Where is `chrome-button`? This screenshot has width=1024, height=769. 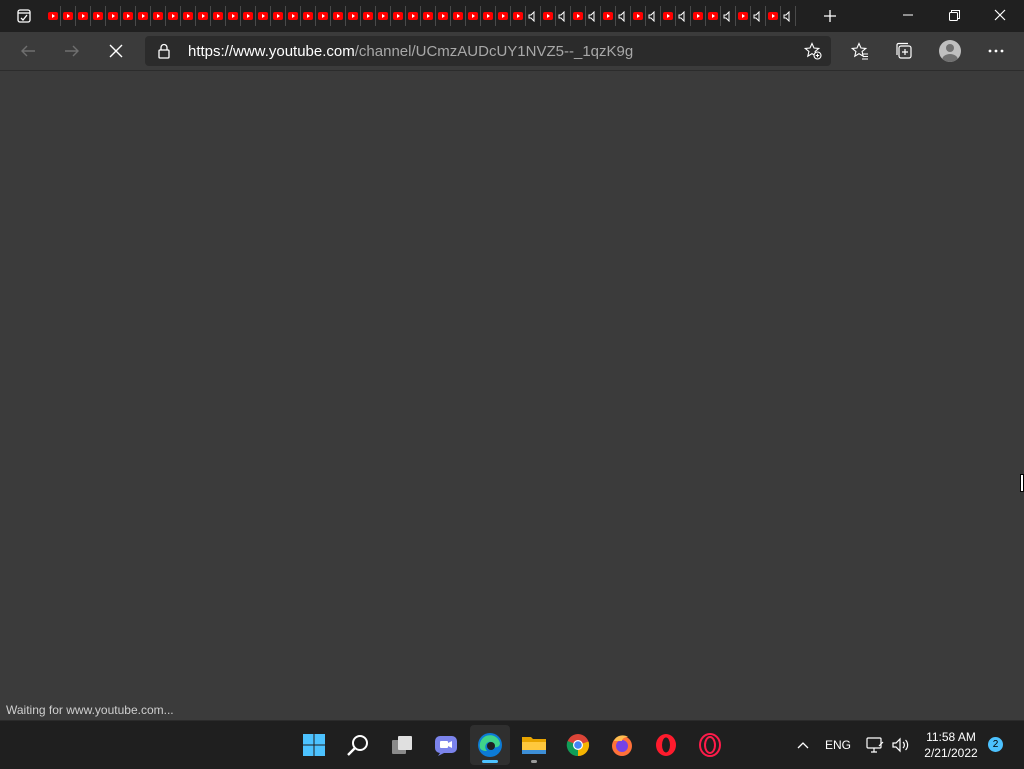 chrome-button is located at coordinates (578, 745).